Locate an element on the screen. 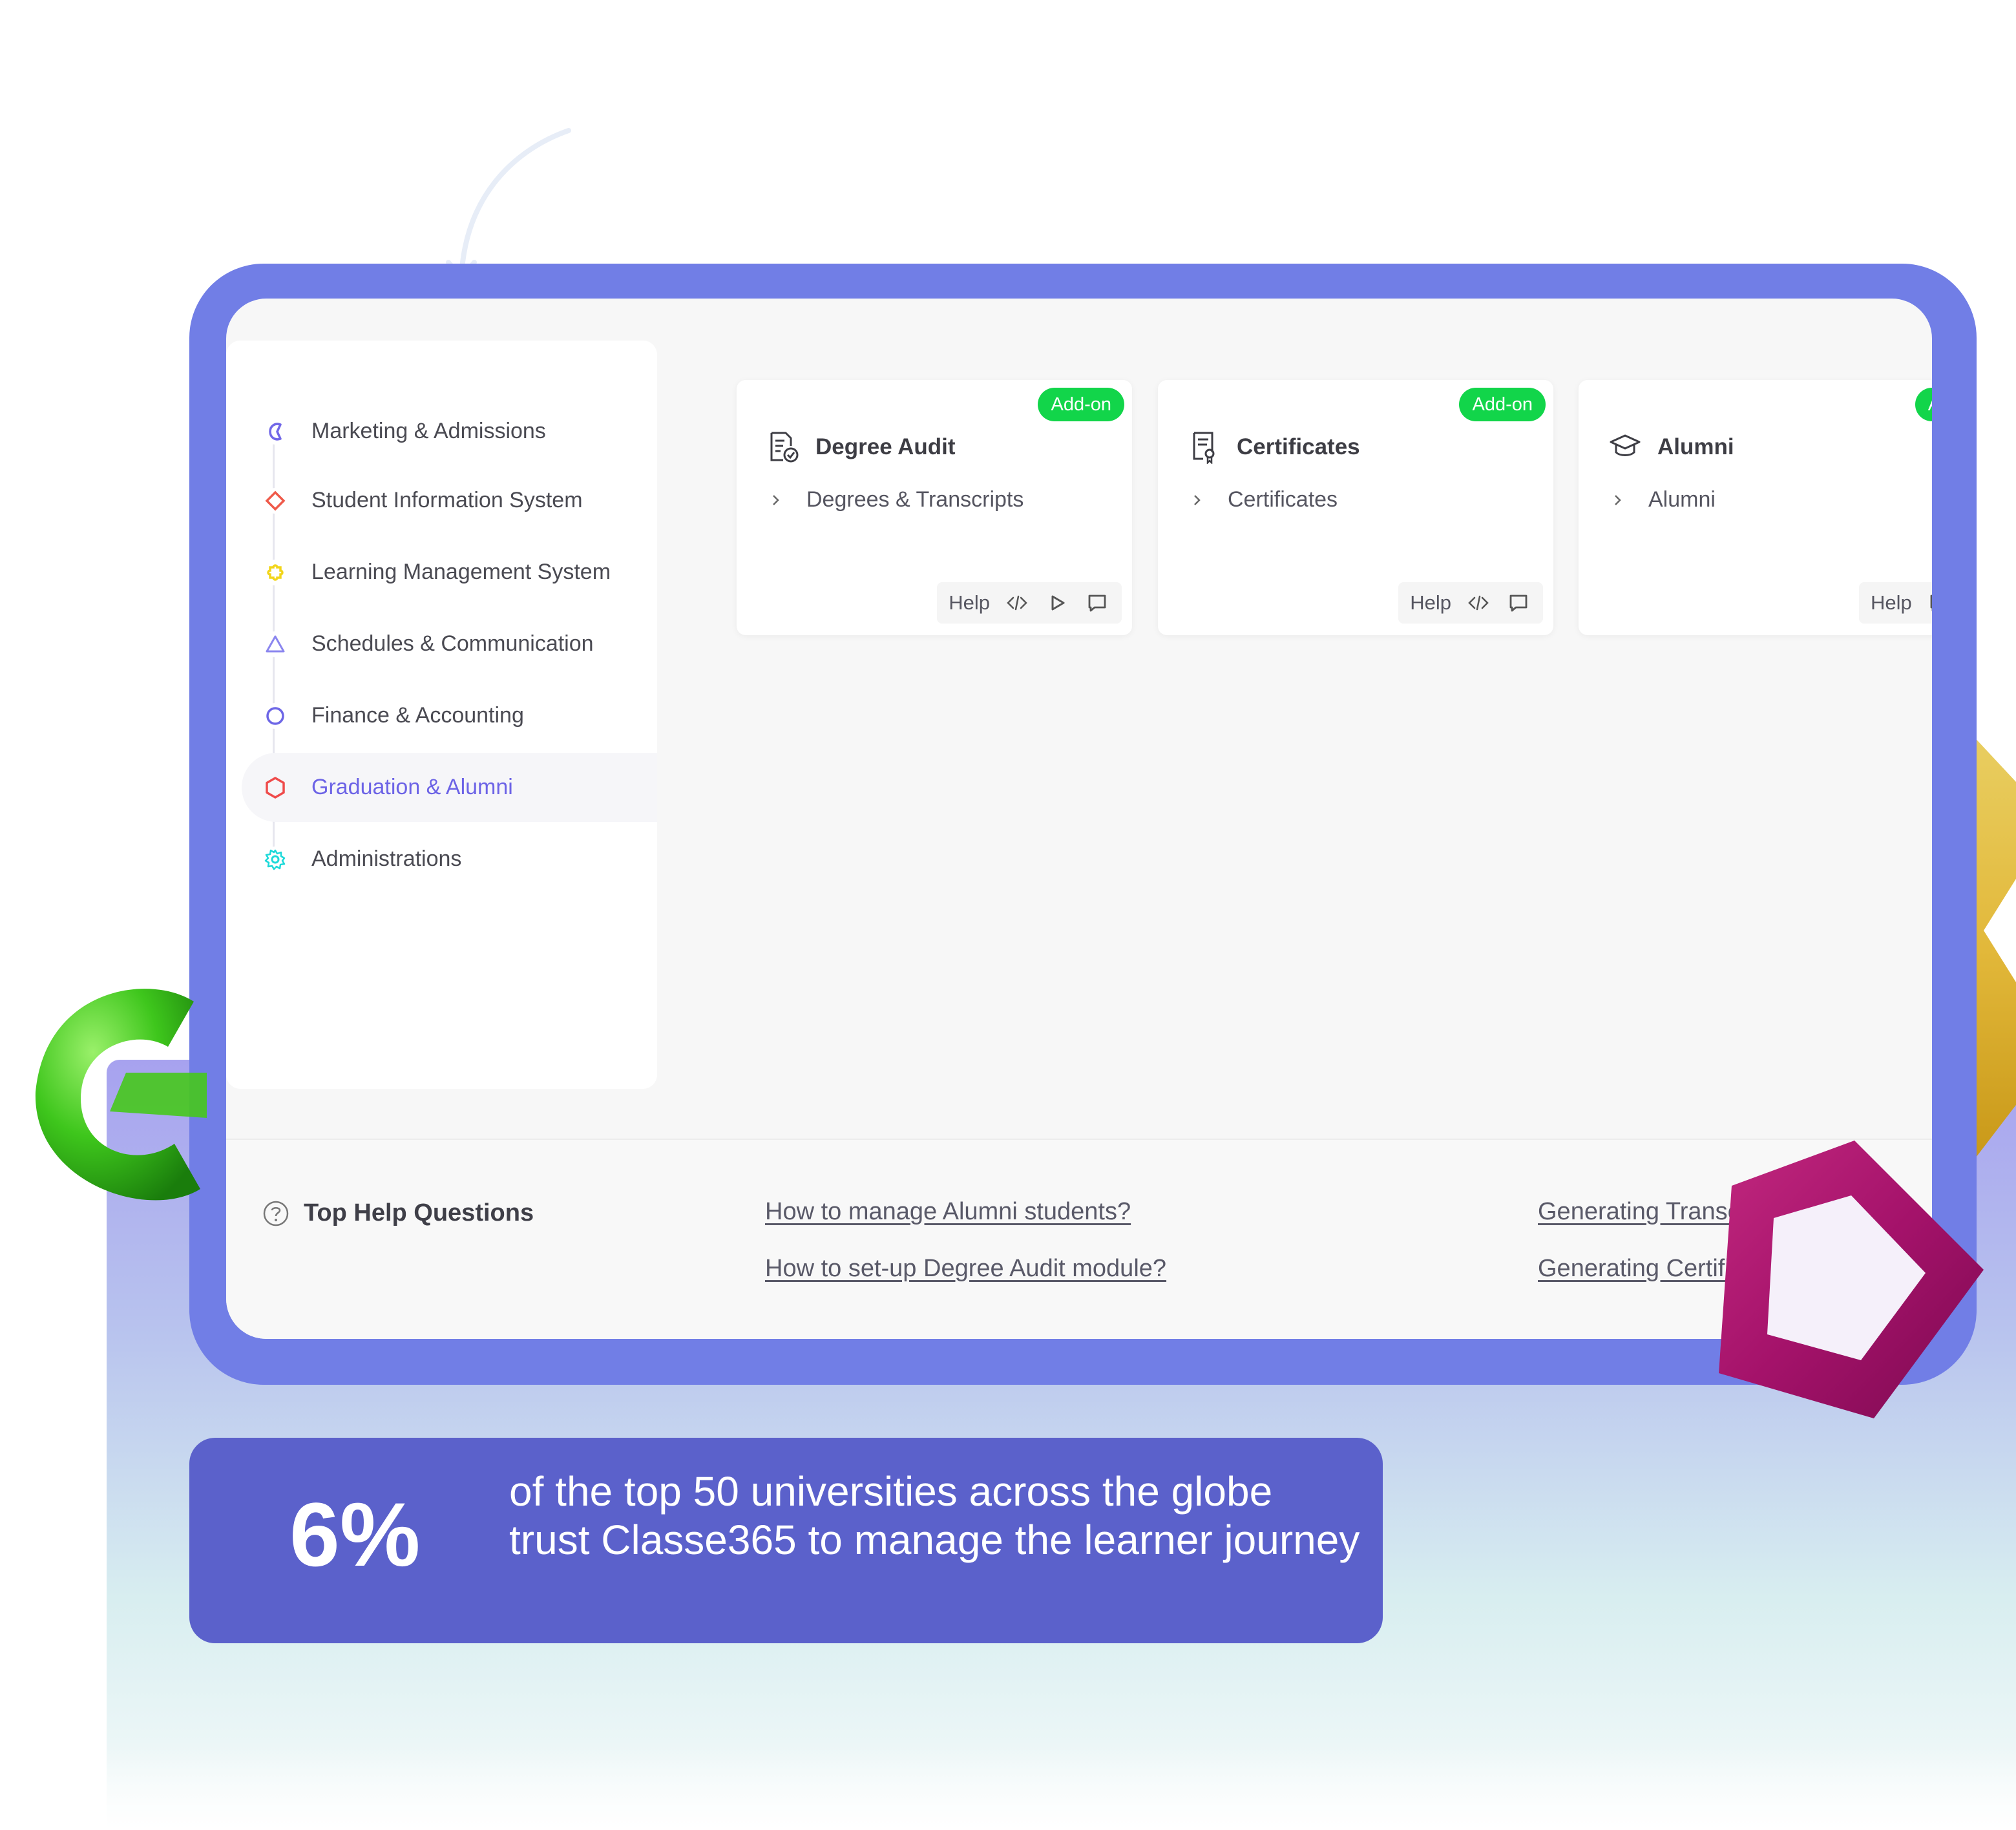 This screenshot has width=2016, height=1830. sidebar-item-label: Graduation & Alumni is located at coordinates (412, 787).